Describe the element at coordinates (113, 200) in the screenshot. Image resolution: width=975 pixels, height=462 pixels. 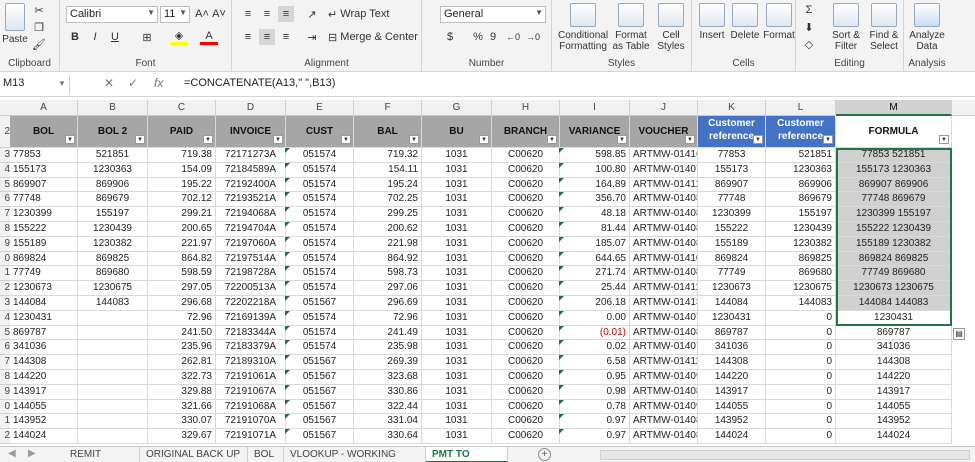
I see `cell-b: 869679` at that location.